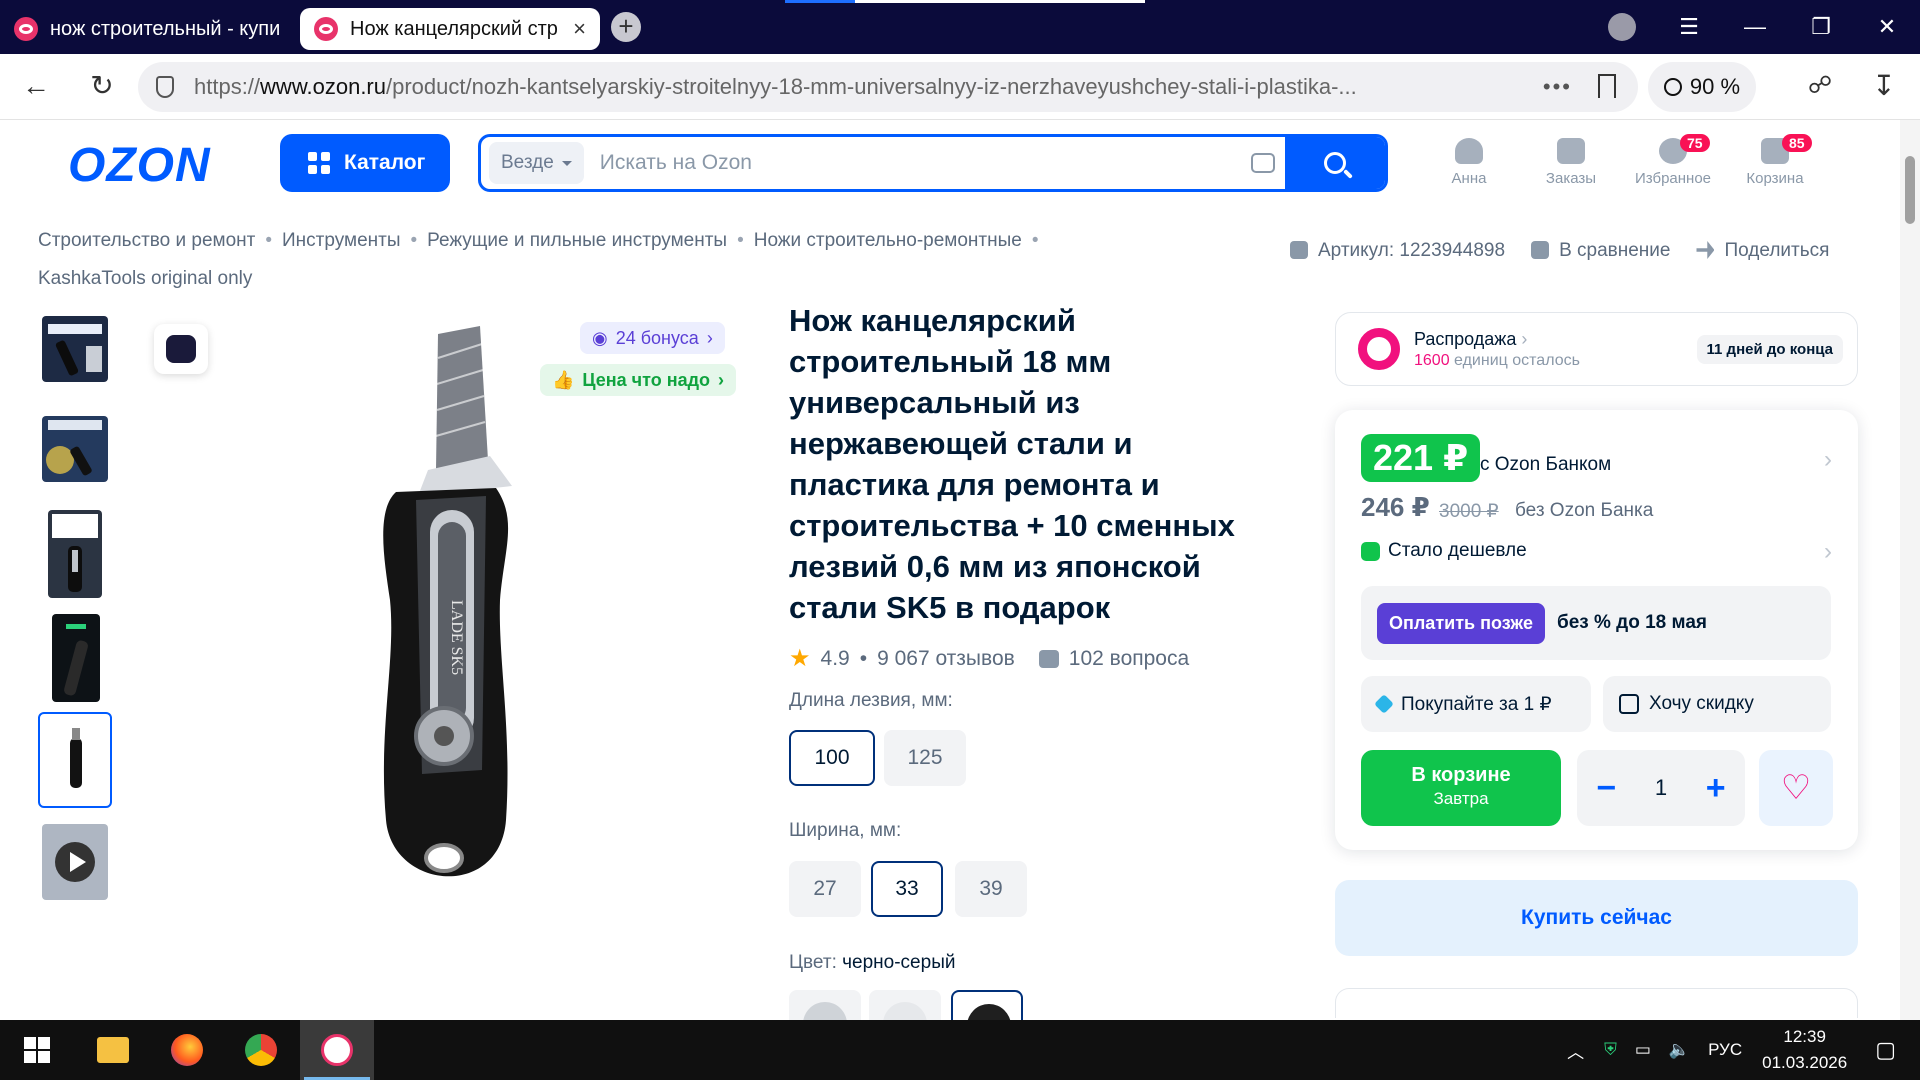 The width and height of the screenshot is (1920, 1080). What do you see at coordinates (1476, 704) in the screenshot?
I see `buy-for-1-button: Покупайте за 1 ₽` at bounding box center [1476, 704].